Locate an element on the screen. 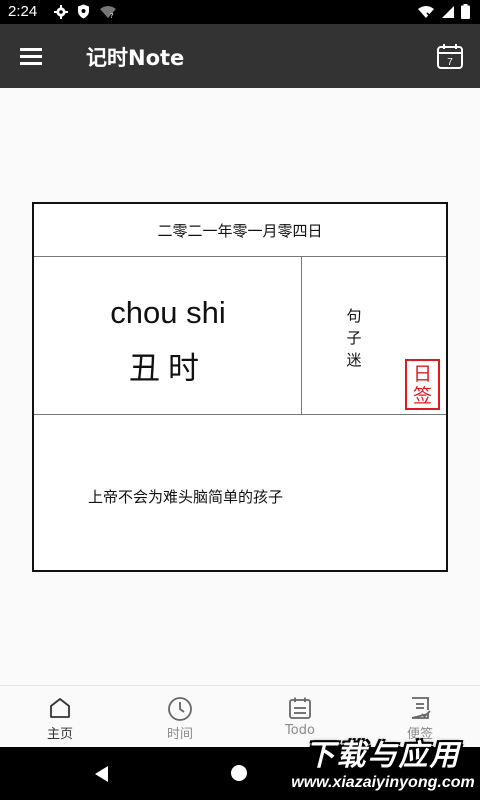 The height and width of the screenshot is (800, 480). clock-icon is located at coordinates (180, 709).